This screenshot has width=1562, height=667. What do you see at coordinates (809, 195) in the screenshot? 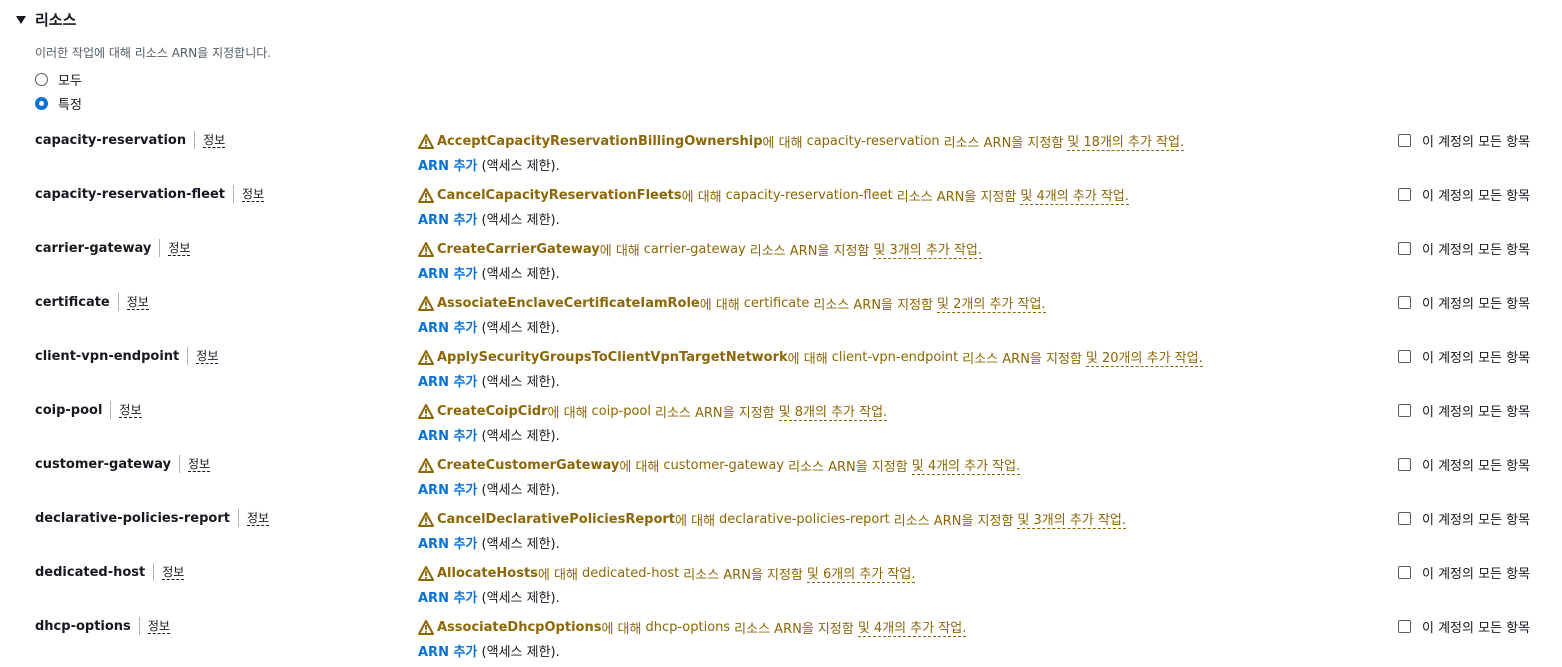
I see `resource-name-inline: capacity-reservation-fleet` at bounding box center [809, 195].